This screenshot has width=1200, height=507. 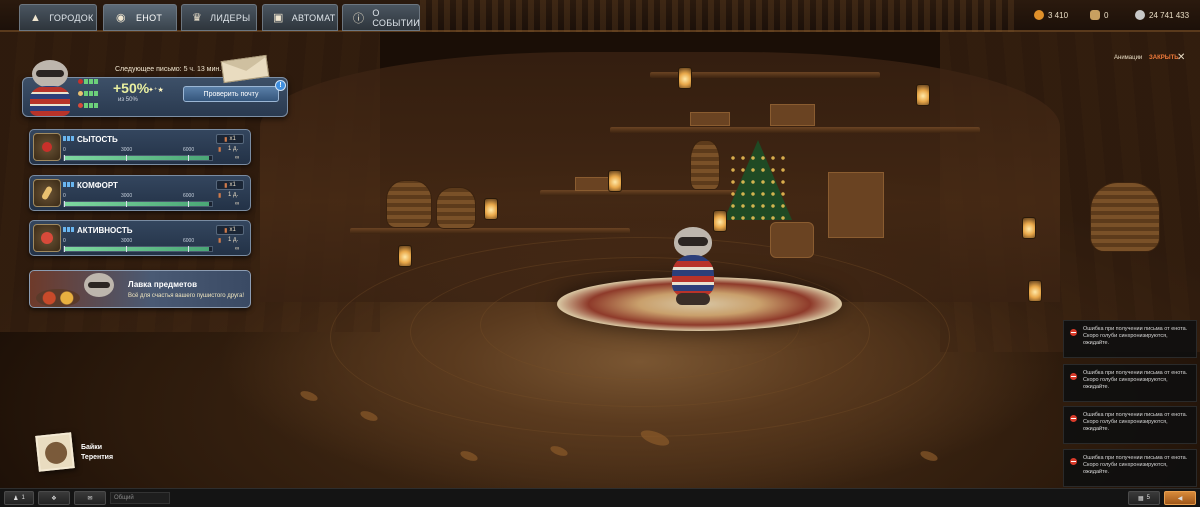 What do you see at coordinates (1162, 15) in the screenshot?
I see `silver-balance: 24 741 433` at bounding box center [1162, 15].